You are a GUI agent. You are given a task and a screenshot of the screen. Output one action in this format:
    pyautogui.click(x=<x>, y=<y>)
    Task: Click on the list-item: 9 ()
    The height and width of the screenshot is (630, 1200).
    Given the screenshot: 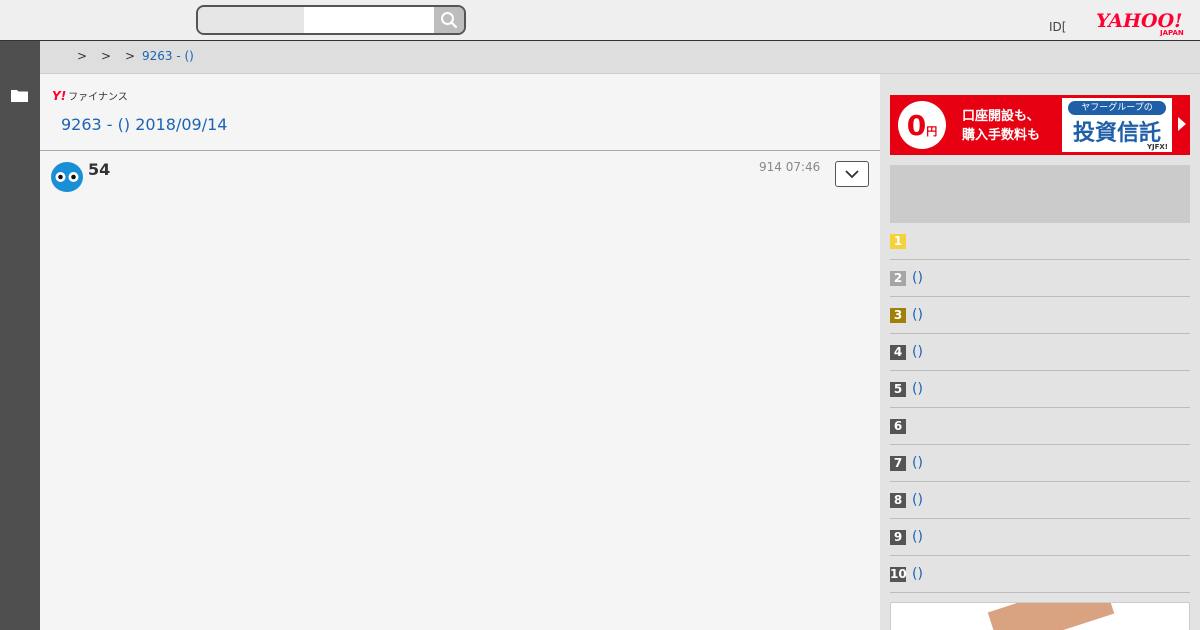 What is the action you would take?
    pyautogui.click(x=1040, y=537)
    